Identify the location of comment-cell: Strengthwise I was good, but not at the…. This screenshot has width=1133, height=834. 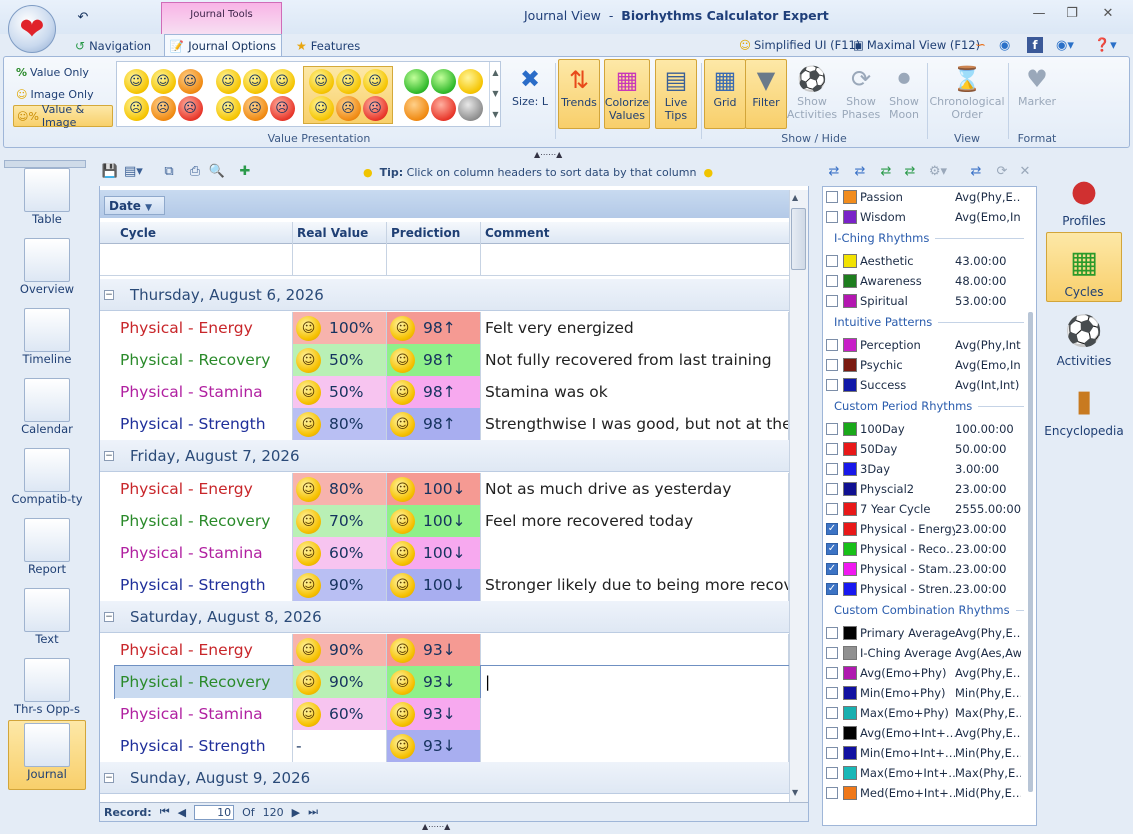
(635, 424).